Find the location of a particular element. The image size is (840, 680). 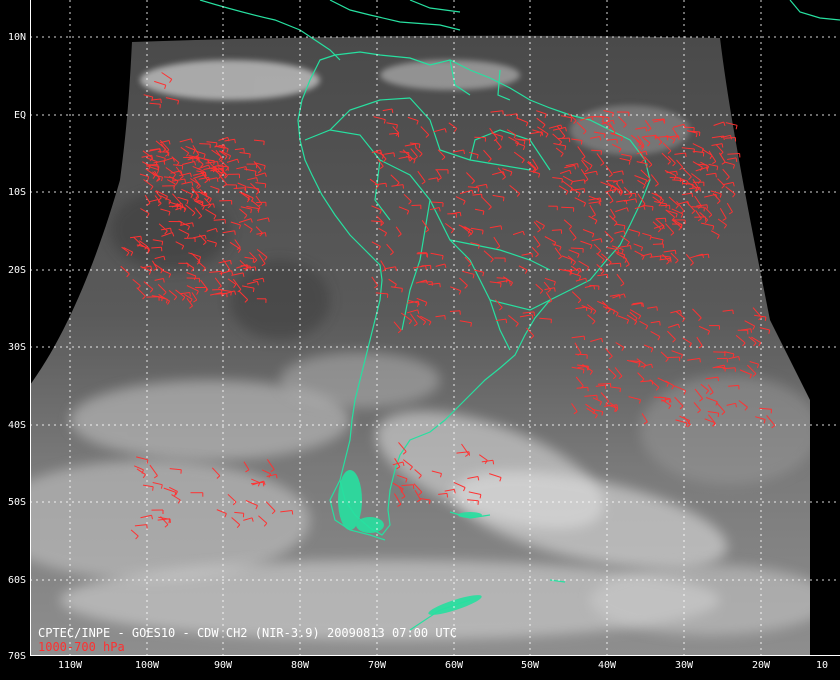

pressure-level-label: 1000-700 hPa is located at coordinates (81, 647).